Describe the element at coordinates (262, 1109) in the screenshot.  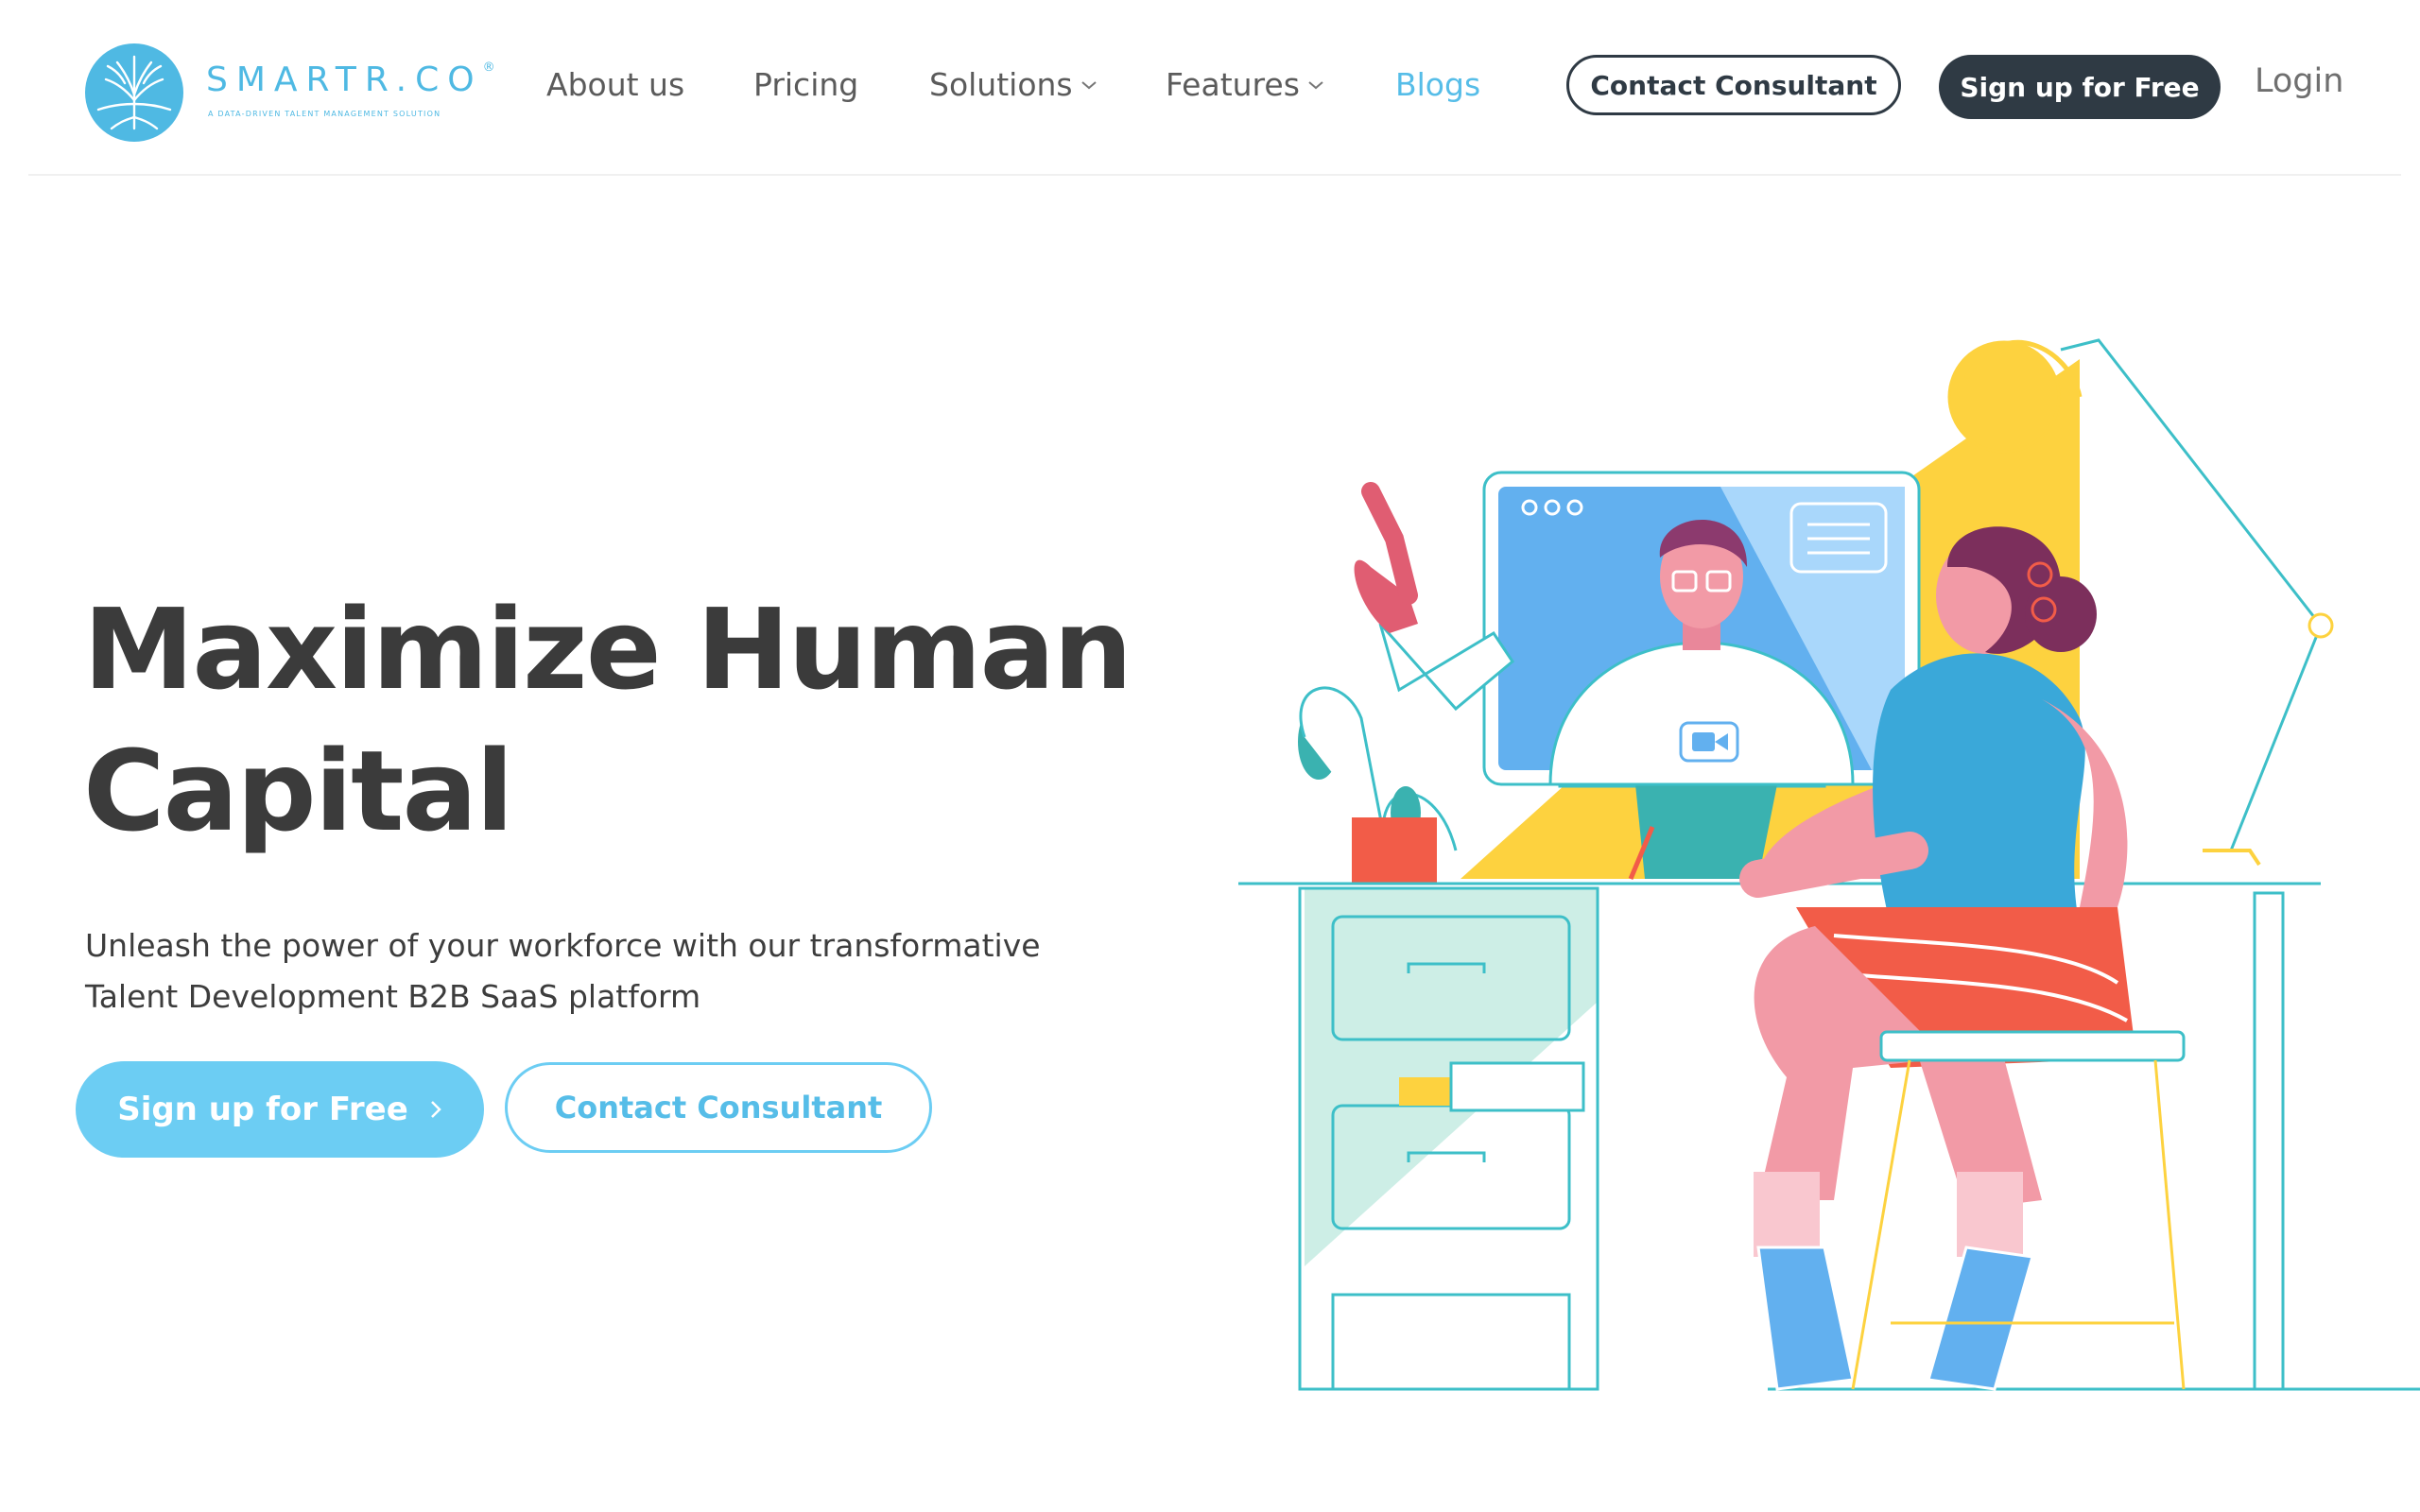
I see `hero-signup-label: Sign up for Free` at that location.